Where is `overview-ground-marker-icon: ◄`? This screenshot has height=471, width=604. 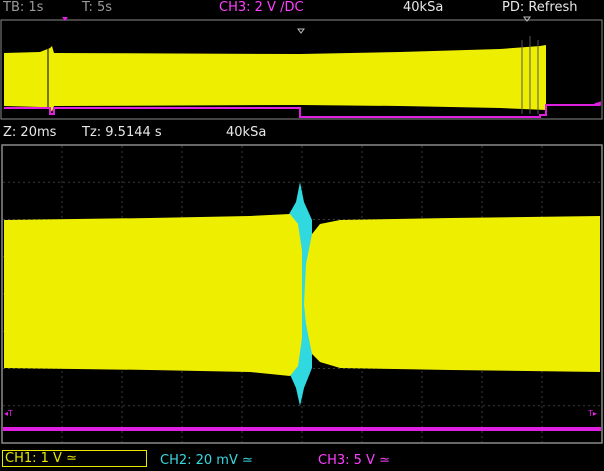 overview-ground-marker-icon: ◄ is located at coordinates (597, 104).